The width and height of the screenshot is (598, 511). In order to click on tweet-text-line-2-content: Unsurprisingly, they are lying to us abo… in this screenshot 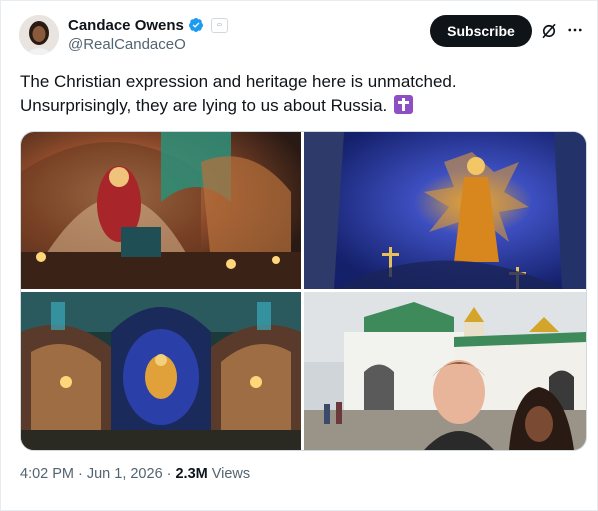, I will do `click(204, 105)`.